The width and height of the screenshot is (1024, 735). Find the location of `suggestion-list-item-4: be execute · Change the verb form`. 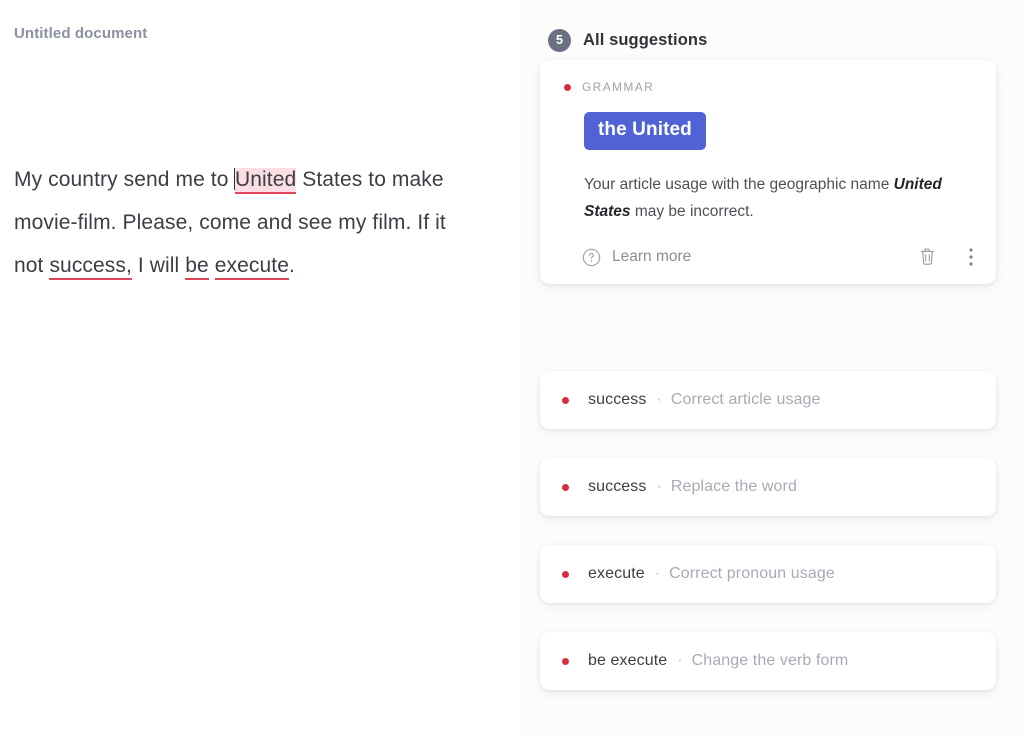

suggestion-list-item-4: be execute · Change the verb form is located at coordinates (768, 661).